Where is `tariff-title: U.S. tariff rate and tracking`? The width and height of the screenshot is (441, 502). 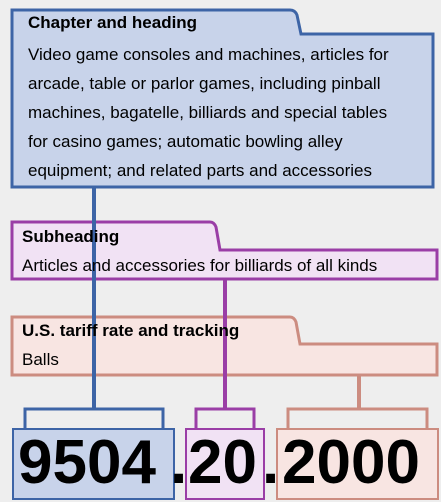
tariff-title: U.S. tariff rate and tracking is located at coordinates (131, 330).